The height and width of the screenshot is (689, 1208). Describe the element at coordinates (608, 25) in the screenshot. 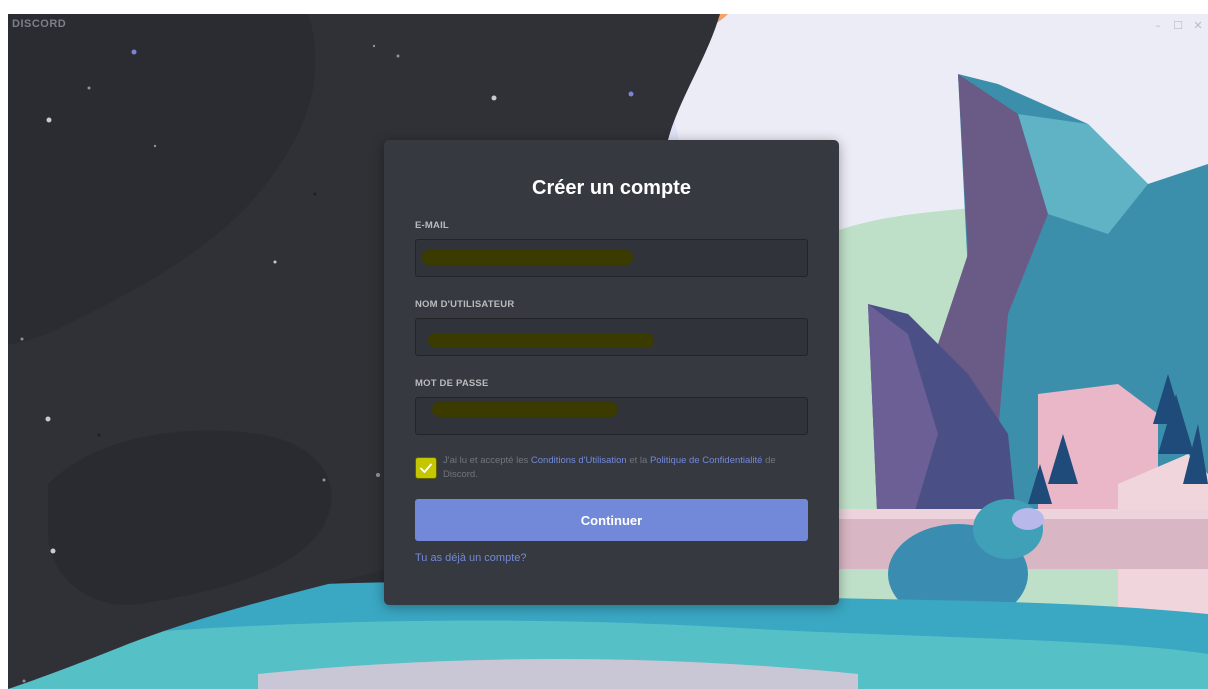

I see `titlebar: DISCORD – ☐ ✕` at that location.